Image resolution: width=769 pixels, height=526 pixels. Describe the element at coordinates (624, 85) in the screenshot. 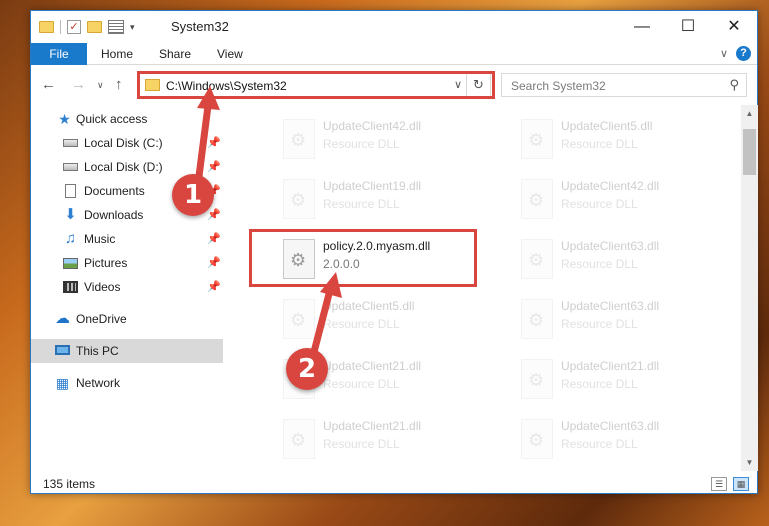

I see `search-input: Search System32 ⚲` at that location.